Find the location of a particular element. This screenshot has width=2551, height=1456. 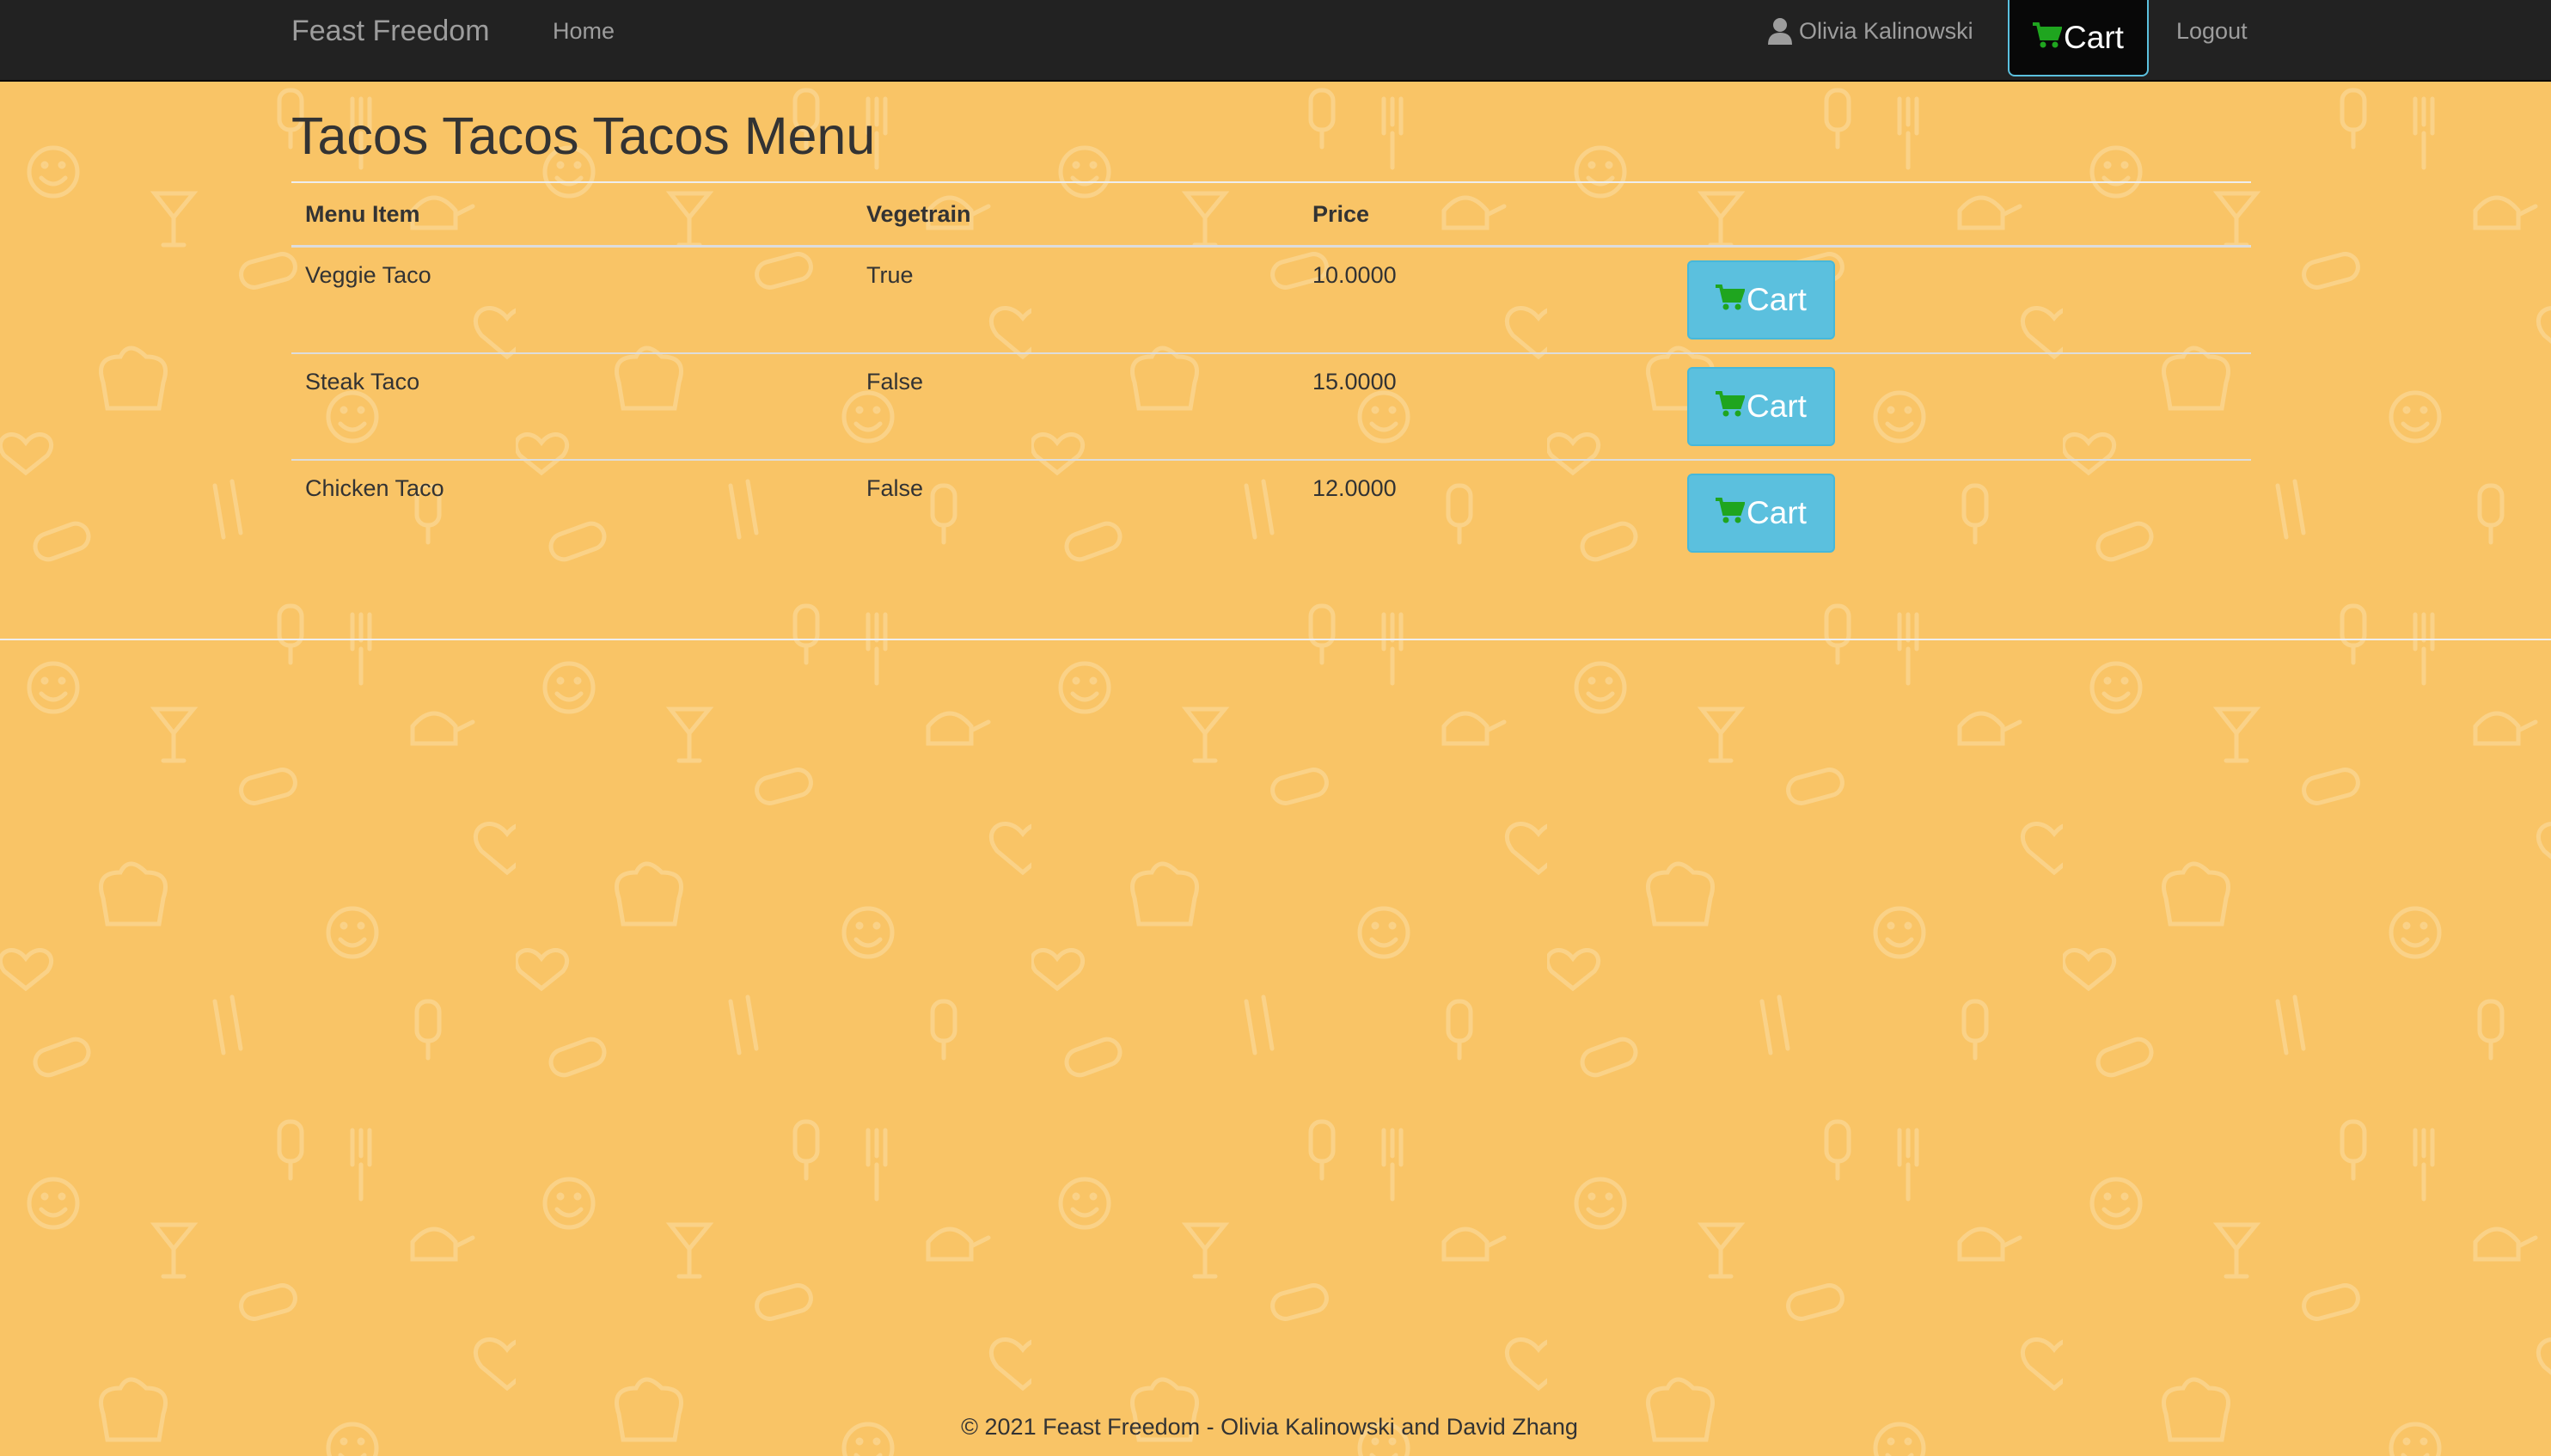

page-title: Tacos Tacos Tacos Menu is located at coordinates (583, 136).